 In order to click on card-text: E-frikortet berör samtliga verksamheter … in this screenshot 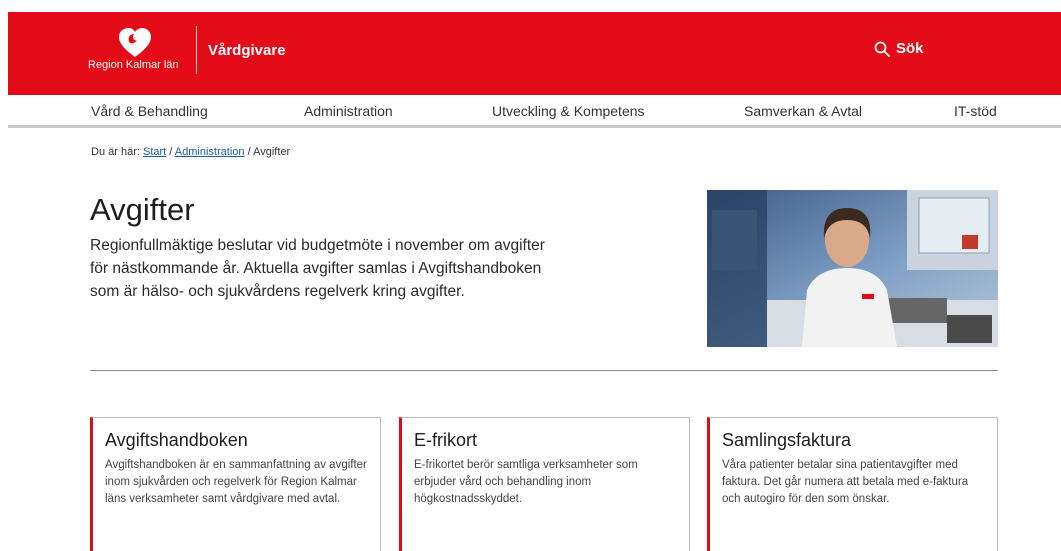, I will do `click(526, 482)`.